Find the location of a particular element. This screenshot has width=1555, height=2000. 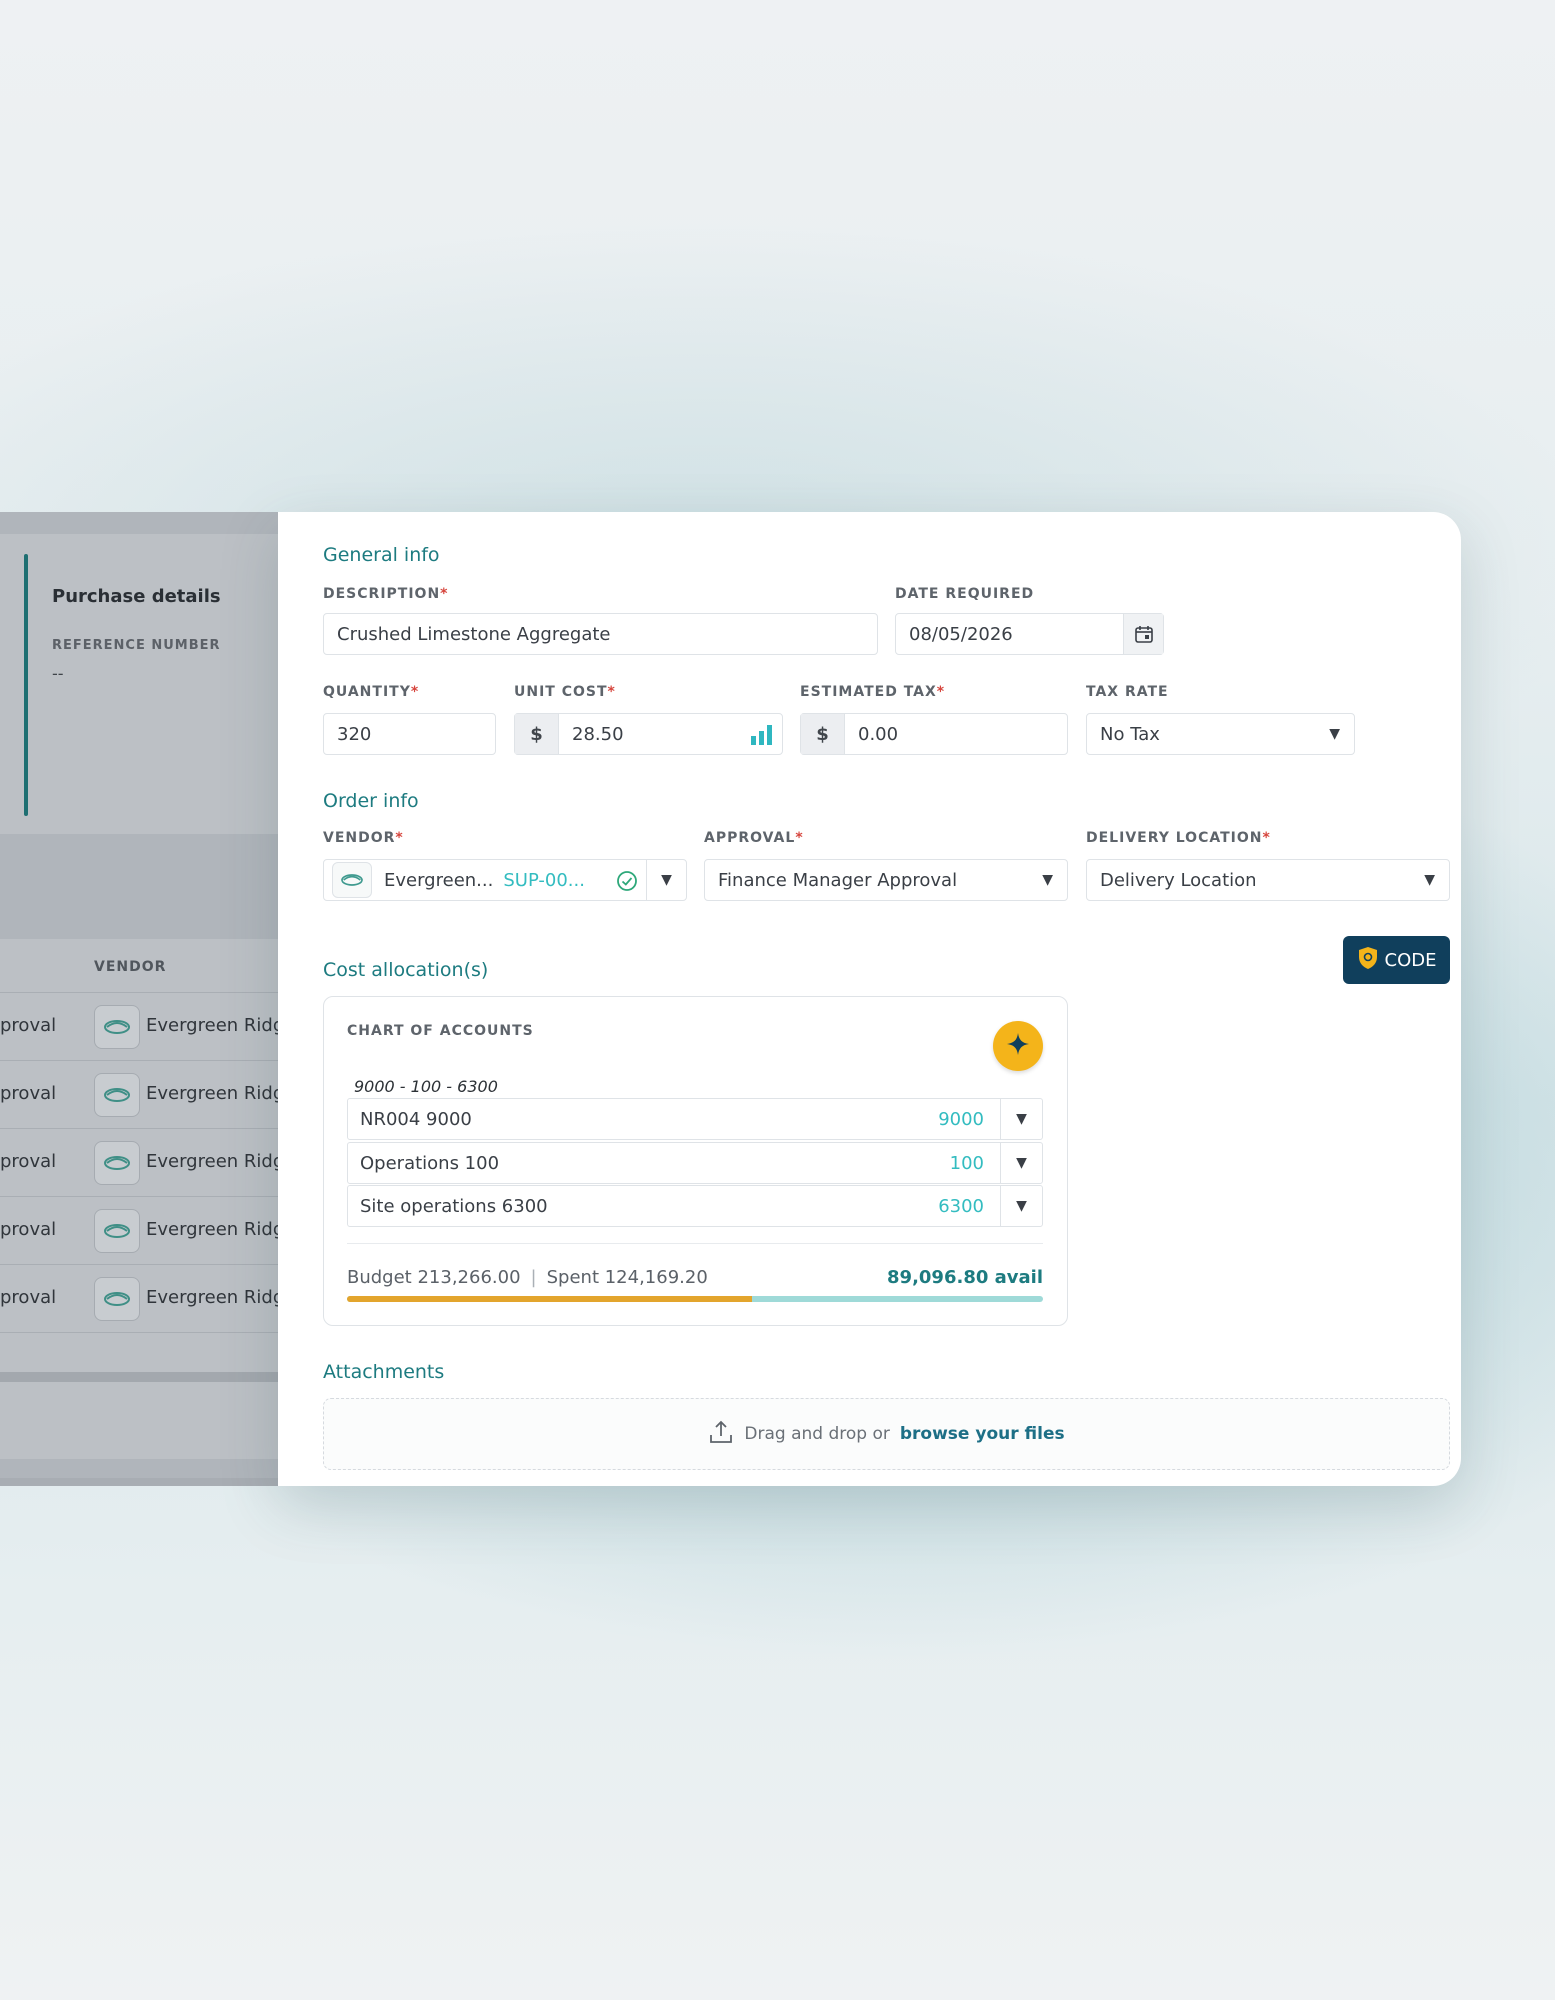

date-required-input: 08/05/2026 is located at coordinates (1029, 634).